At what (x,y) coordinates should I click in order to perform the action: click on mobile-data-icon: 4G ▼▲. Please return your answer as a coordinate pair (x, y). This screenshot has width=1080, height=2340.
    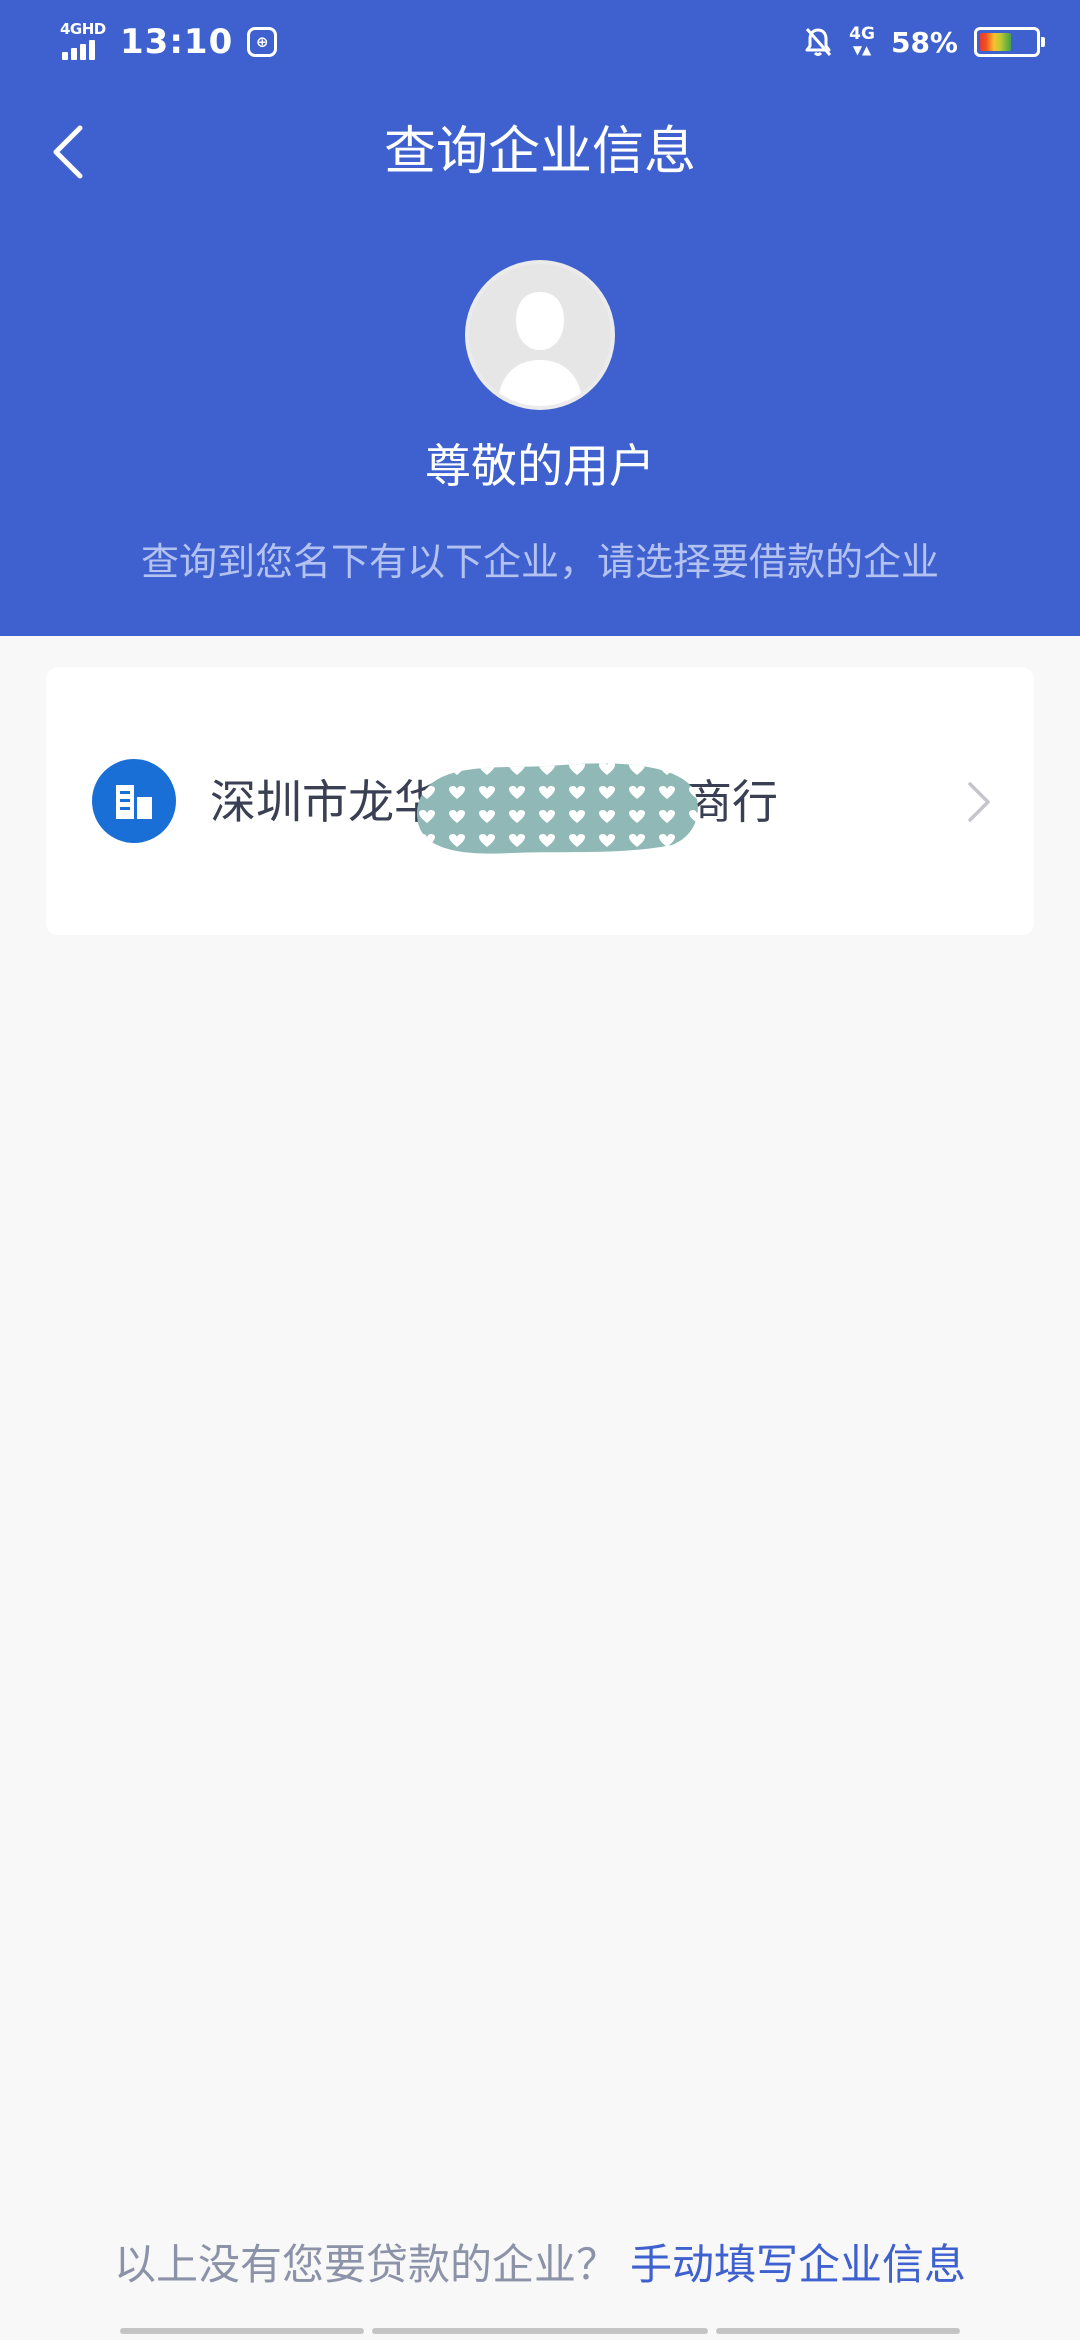
    Looking at the image, I should click on (862, 41).